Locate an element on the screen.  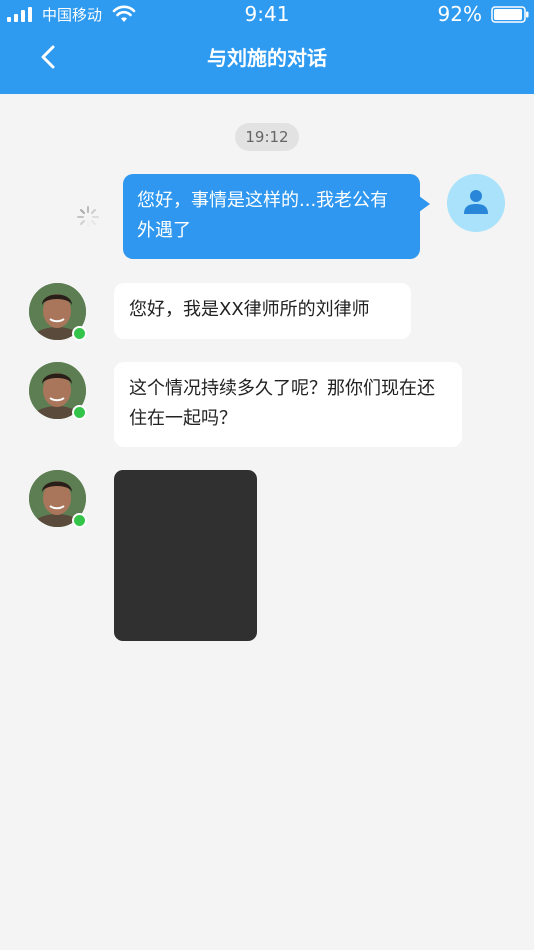
incoming-message-bubble: 这个情况持续多久了呢？那你们现在还住在一起吗？ is located at coordinates (288, 404).